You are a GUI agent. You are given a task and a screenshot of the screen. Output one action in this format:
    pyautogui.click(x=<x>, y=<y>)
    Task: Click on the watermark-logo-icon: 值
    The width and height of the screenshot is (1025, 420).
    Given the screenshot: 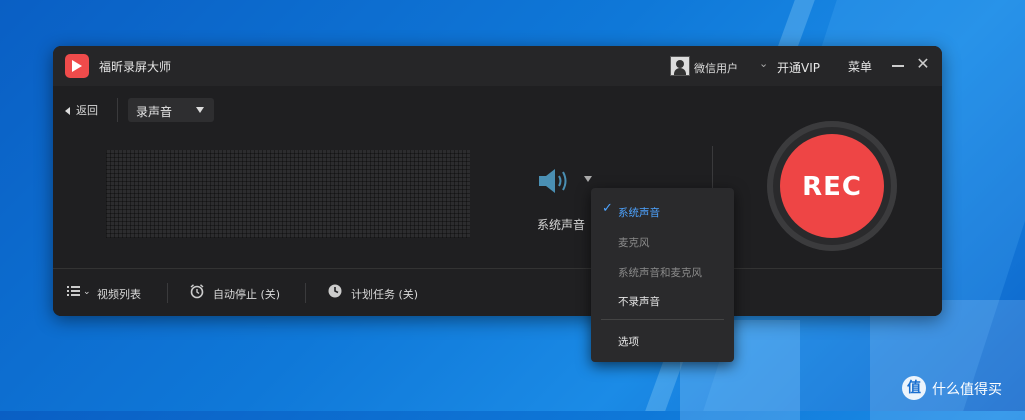 What is the action you would take?
    pyautogui.click(x=914, y=388)
    